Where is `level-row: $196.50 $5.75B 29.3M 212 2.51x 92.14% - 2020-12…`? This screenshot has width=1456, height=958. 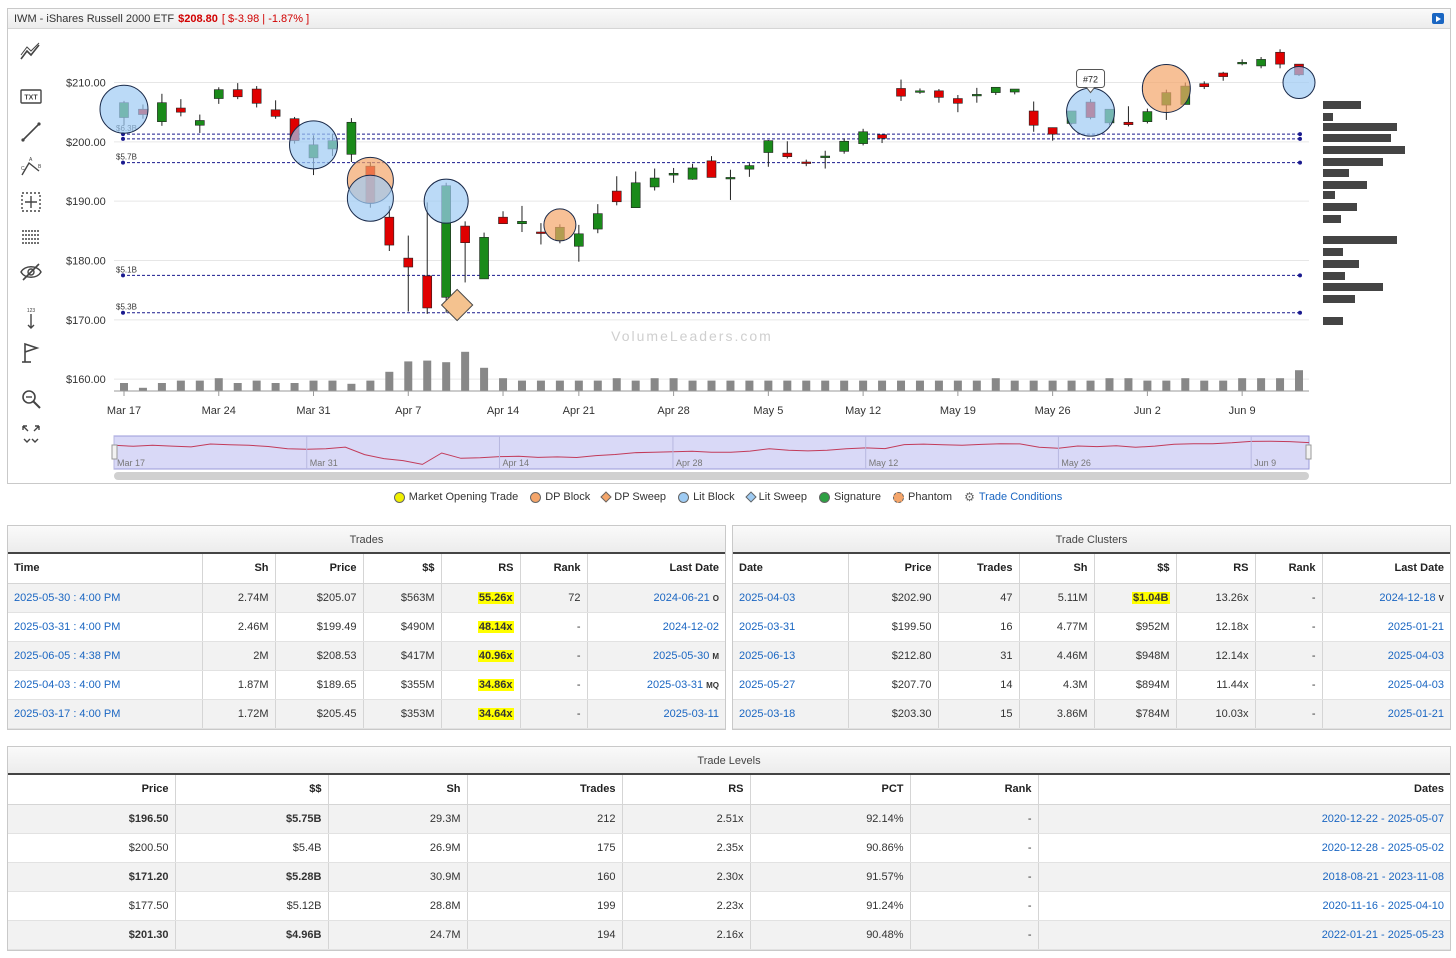 level-row: $196.50 $5.75B 29.3M 212 2.51x 92.14% - 2020-12… is located at coordinates (729, 819).